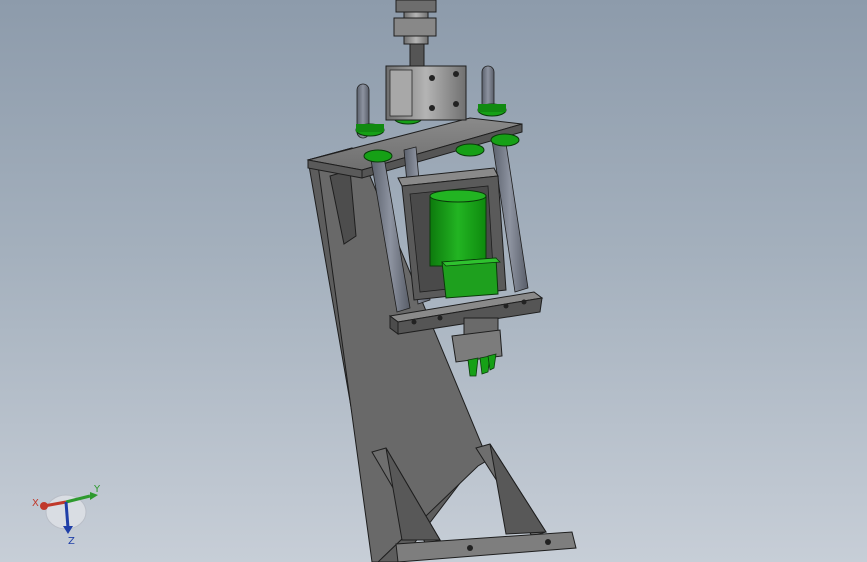  I want to click on coordinate-triad: X Y Z, so click(66, 515).